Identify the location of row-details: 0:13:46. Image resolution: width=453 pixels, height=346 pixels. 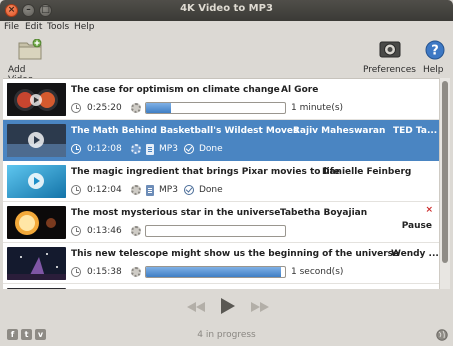
(251, 231).